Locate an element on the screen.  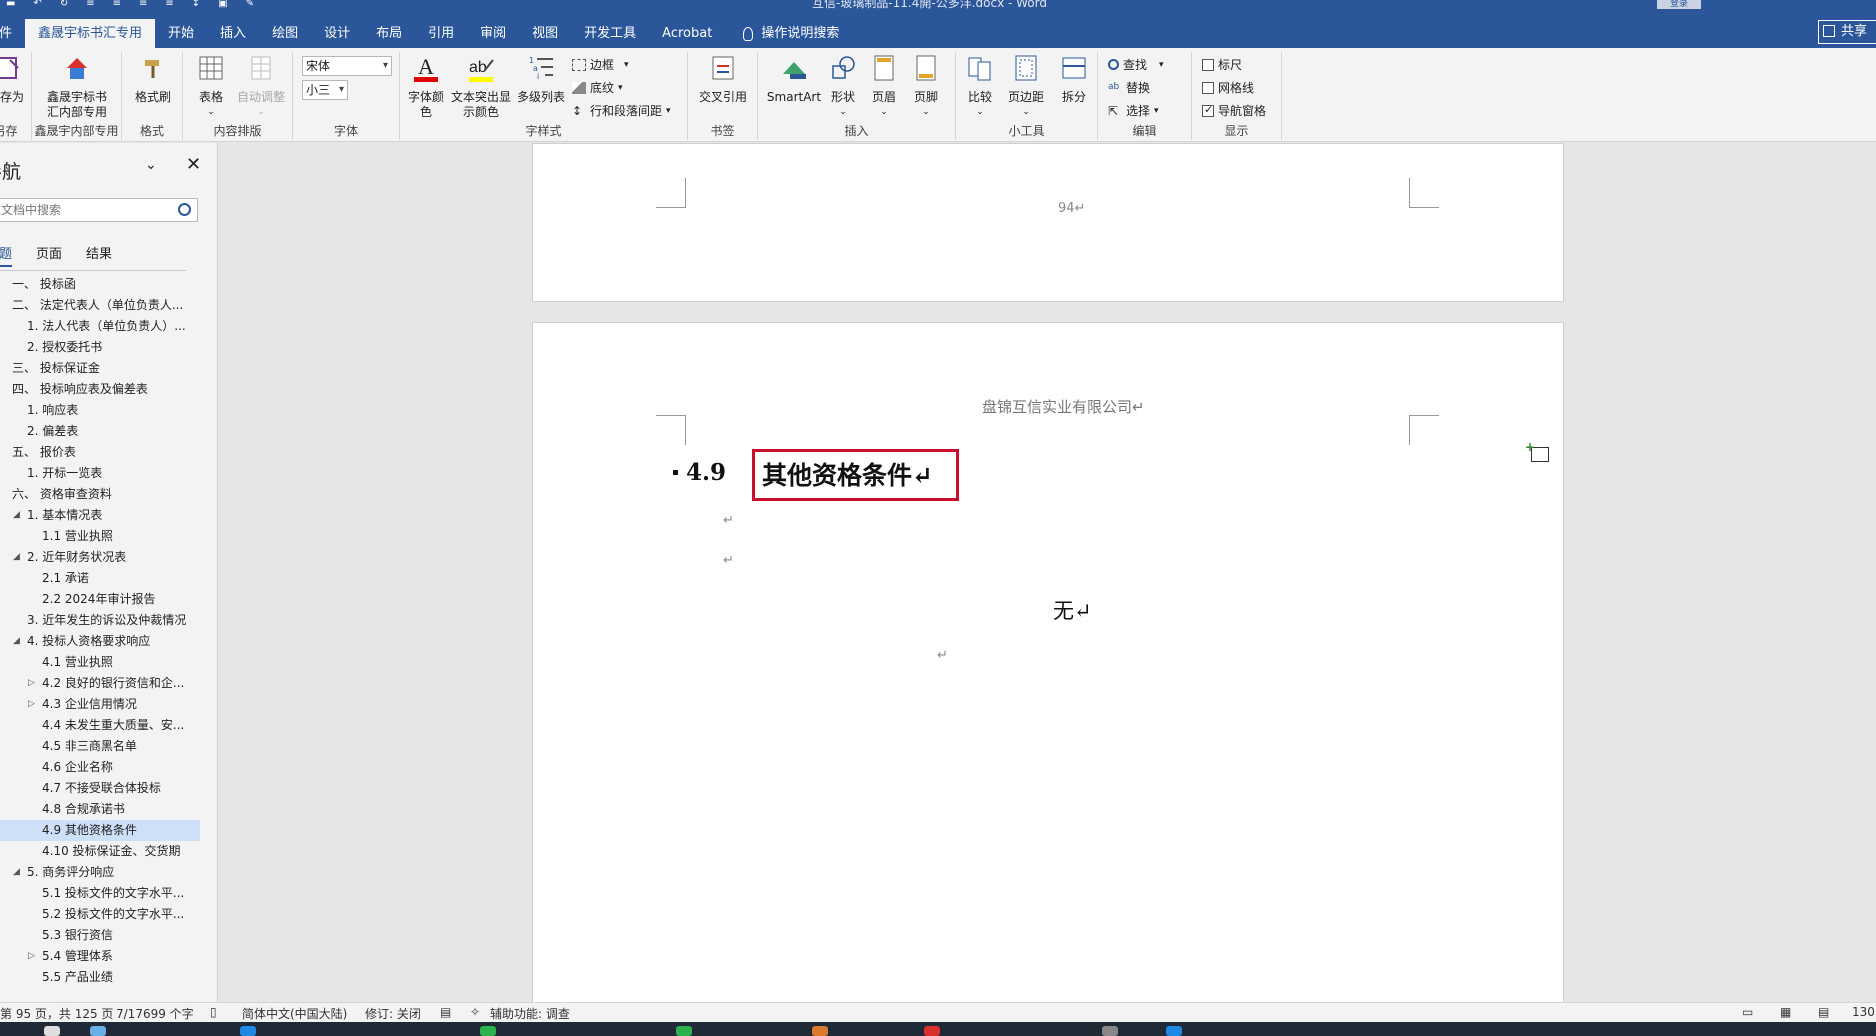
nav-heading-item: 六、 资格审查资料 is located at coordinates (100, 494).